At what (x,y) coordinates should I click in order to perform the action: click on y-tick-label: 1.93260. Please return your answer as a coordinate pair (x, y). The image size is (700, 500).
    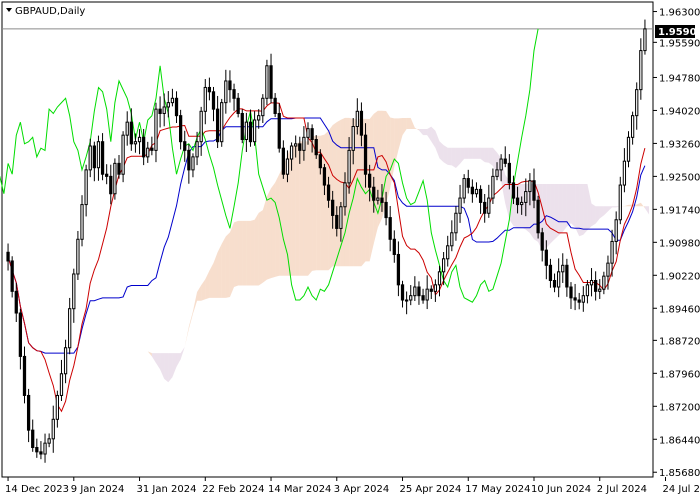
    Looking at the image, I should click on (679, 144).